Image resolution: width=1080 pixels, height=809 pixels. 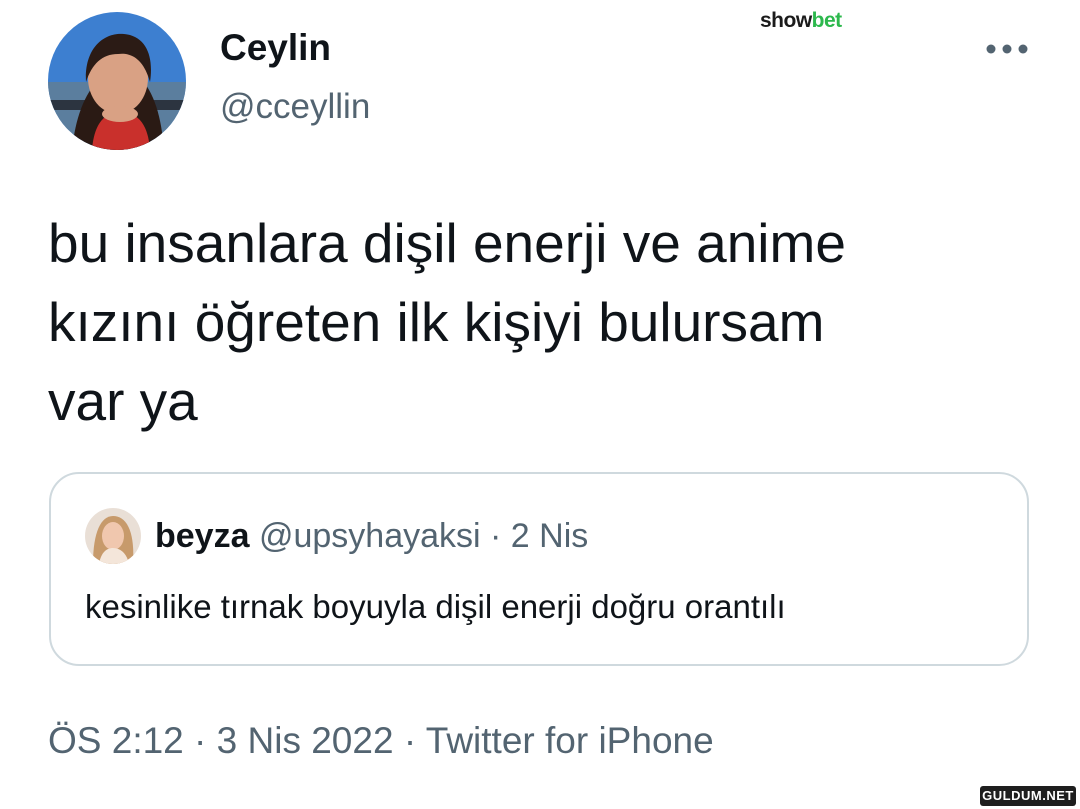 What do you see at coordinates (827, 20) in the screenshot?
I see `watermark-part-2: bet` at bounding box center [827, 20].